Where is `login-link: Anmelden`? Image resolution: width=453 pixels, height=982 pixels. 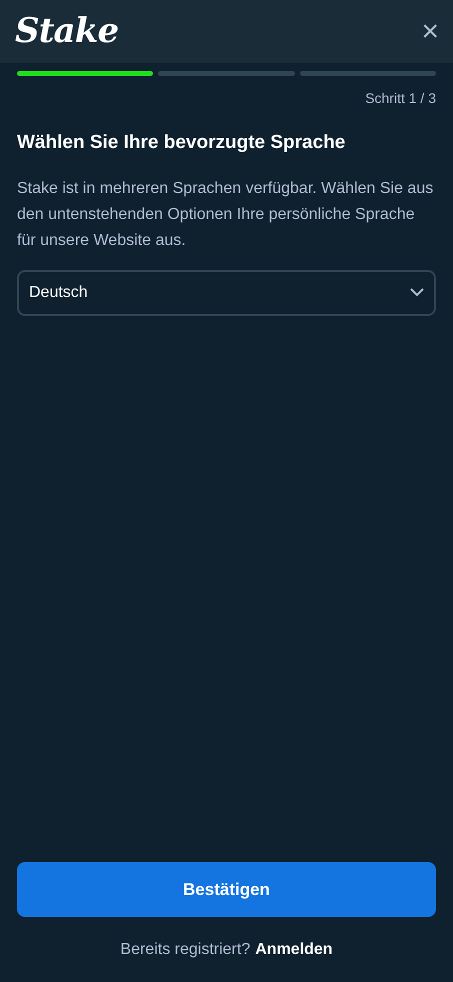
login-link: Anmelden is located at coordinates (294, 950).